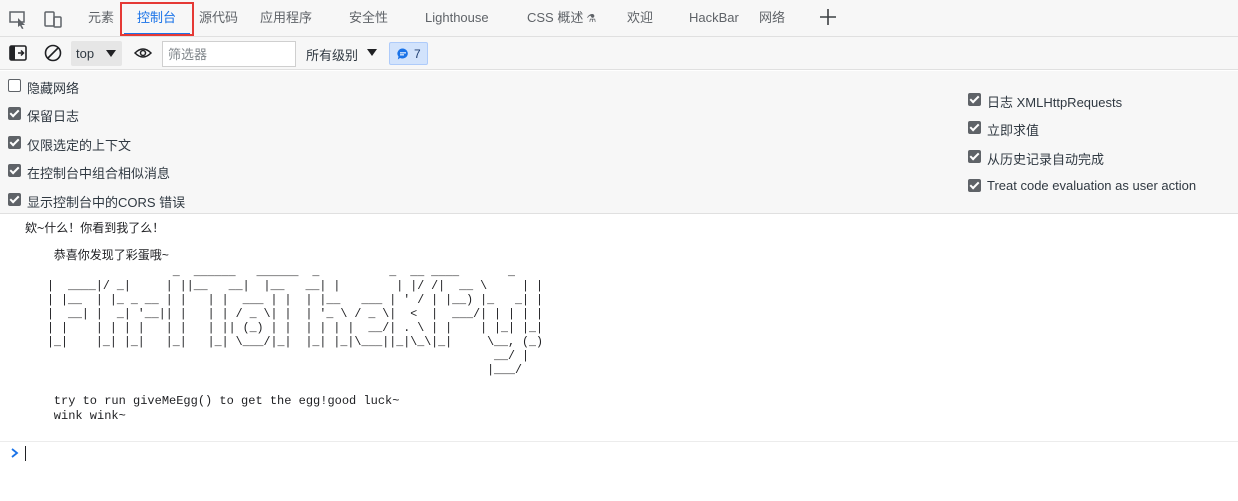 This screenshot has width=1238, height=501. Describe the element at coordinates (53, 88) in the screenshot. I see `setting-label: 隐藏网络` at that location.